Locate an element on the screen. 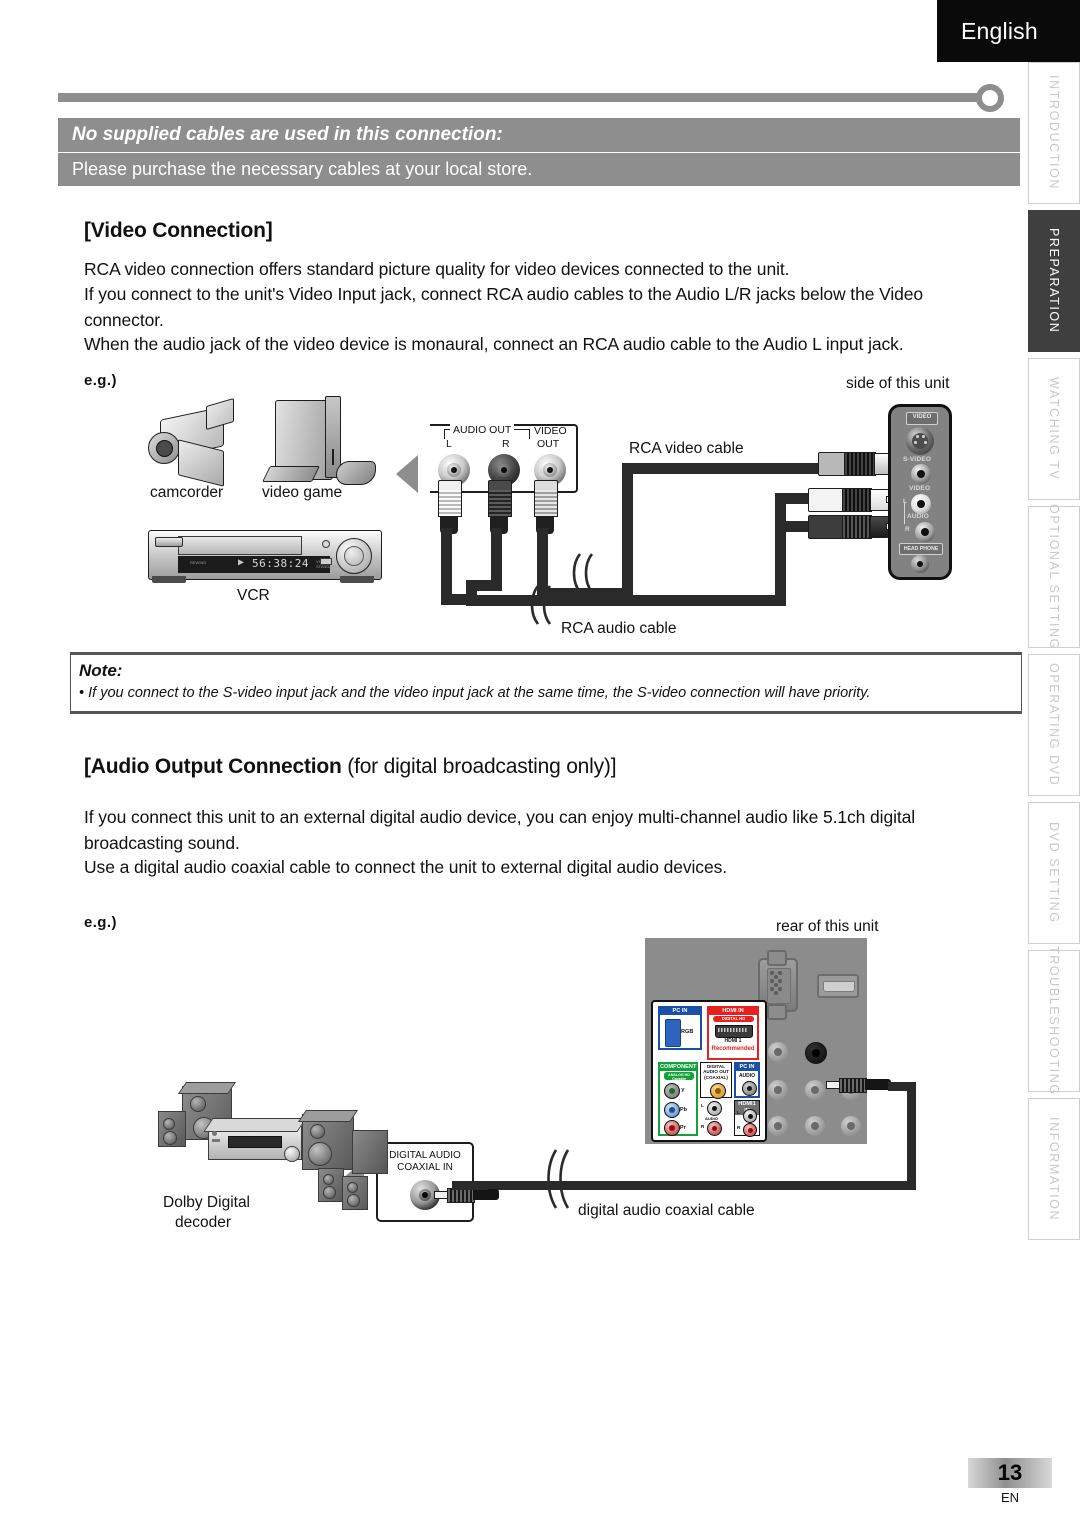 The width and height of the screenshot is (1080, 1526). hdmi1-l-label: L is located at coordinates (738, 1112).